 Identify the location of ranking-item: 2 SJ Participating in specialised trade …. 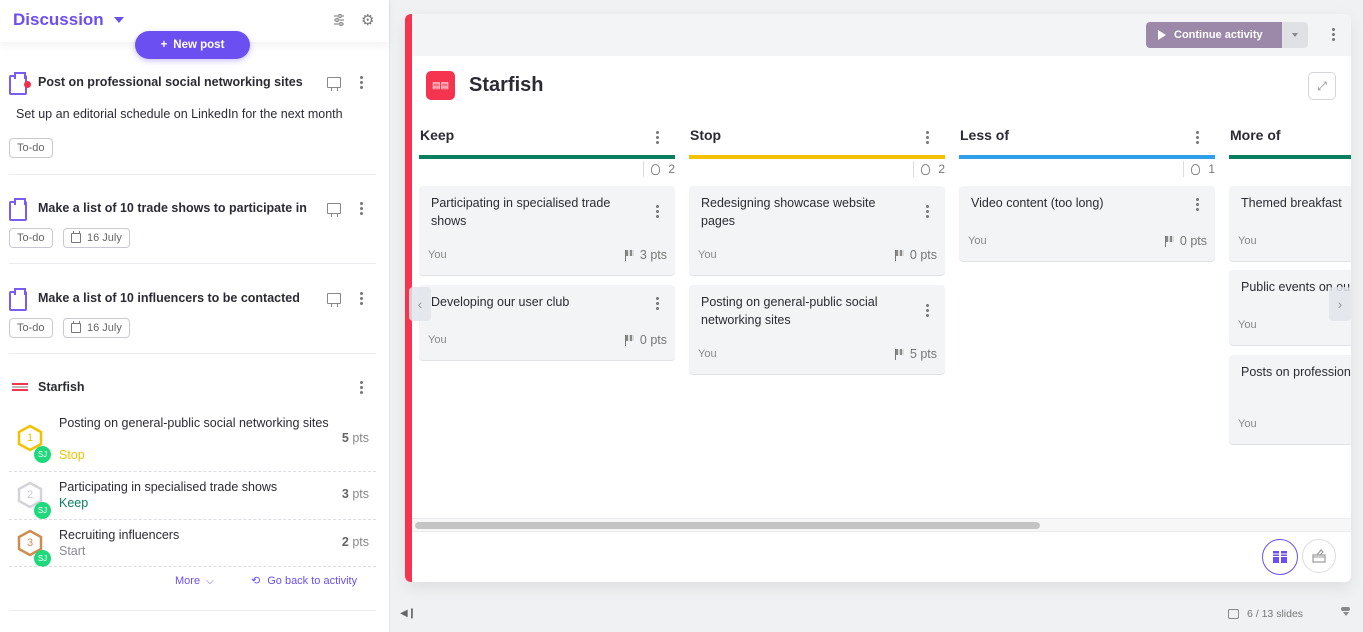
(192, 499).